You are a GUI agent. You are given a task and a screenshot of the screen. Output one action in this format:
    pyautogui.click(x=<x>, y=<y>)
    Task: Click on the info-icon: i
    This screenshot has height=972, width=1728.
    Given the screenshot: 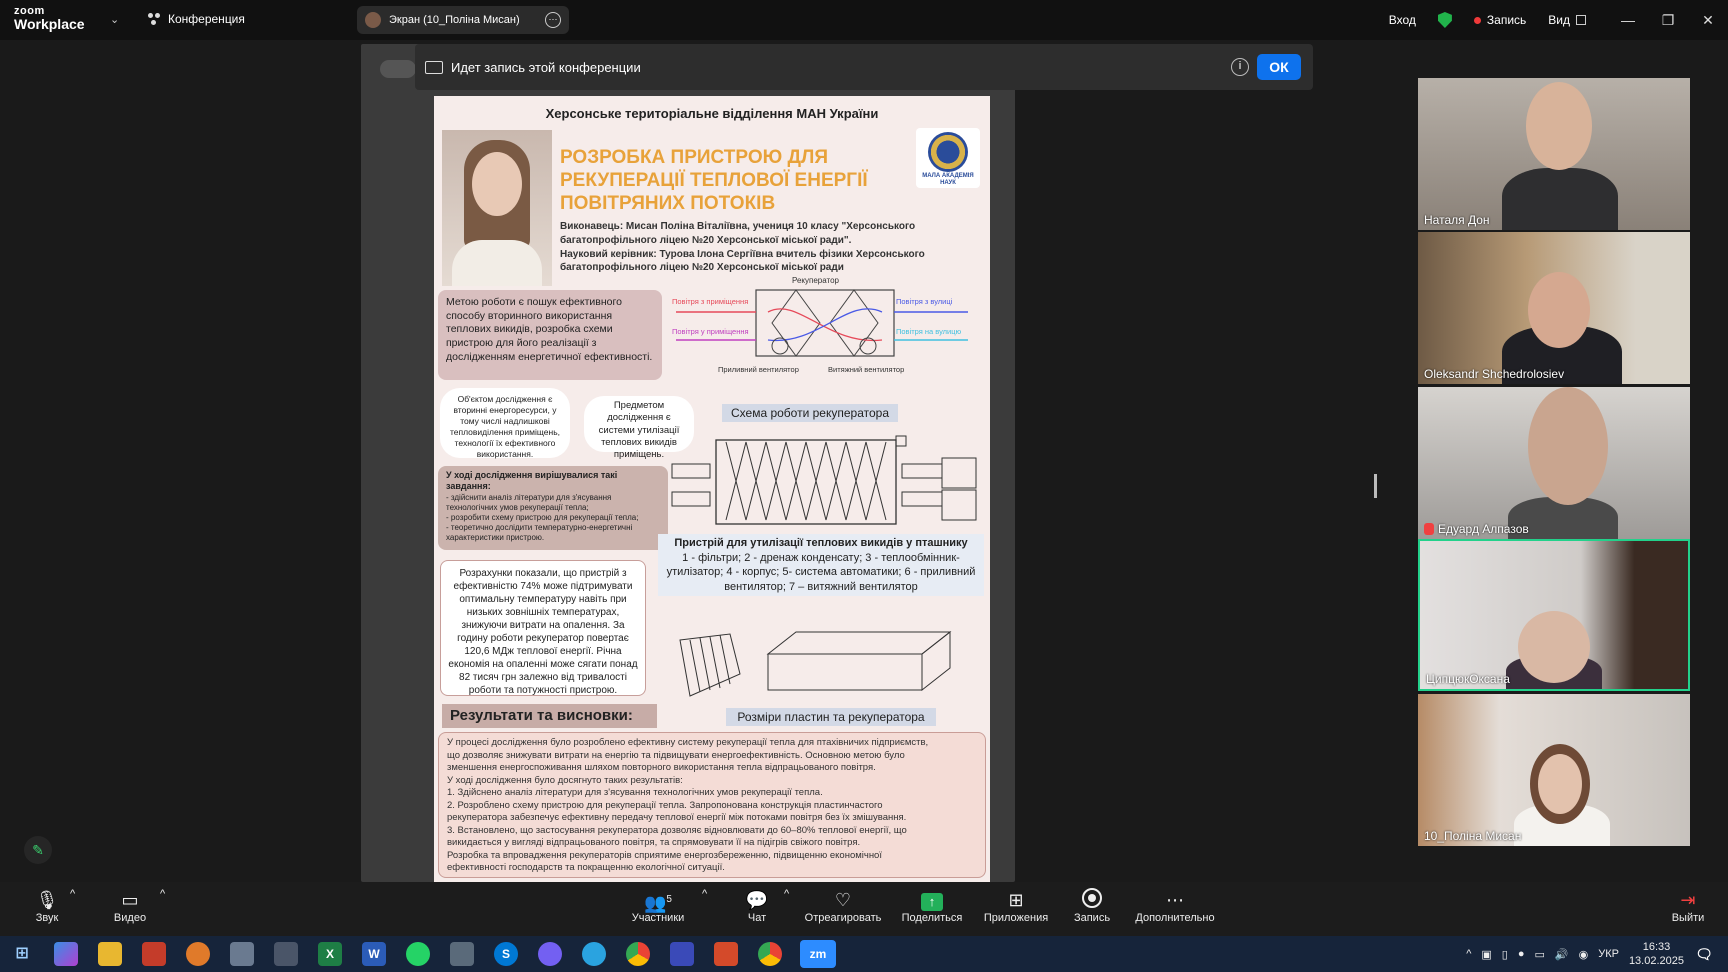 What is the action you would take?
    pyautogui.click(x=1240, y=67)
    